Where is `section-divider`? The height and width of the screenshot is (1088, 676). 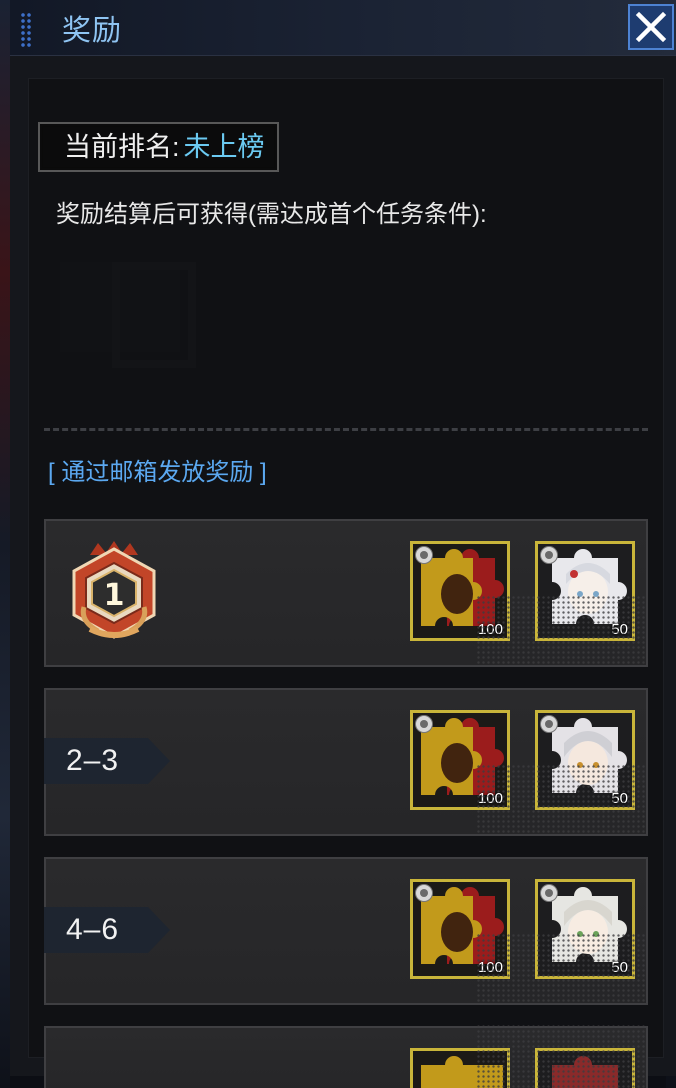
section-divider is located at coordinates (346, 429).